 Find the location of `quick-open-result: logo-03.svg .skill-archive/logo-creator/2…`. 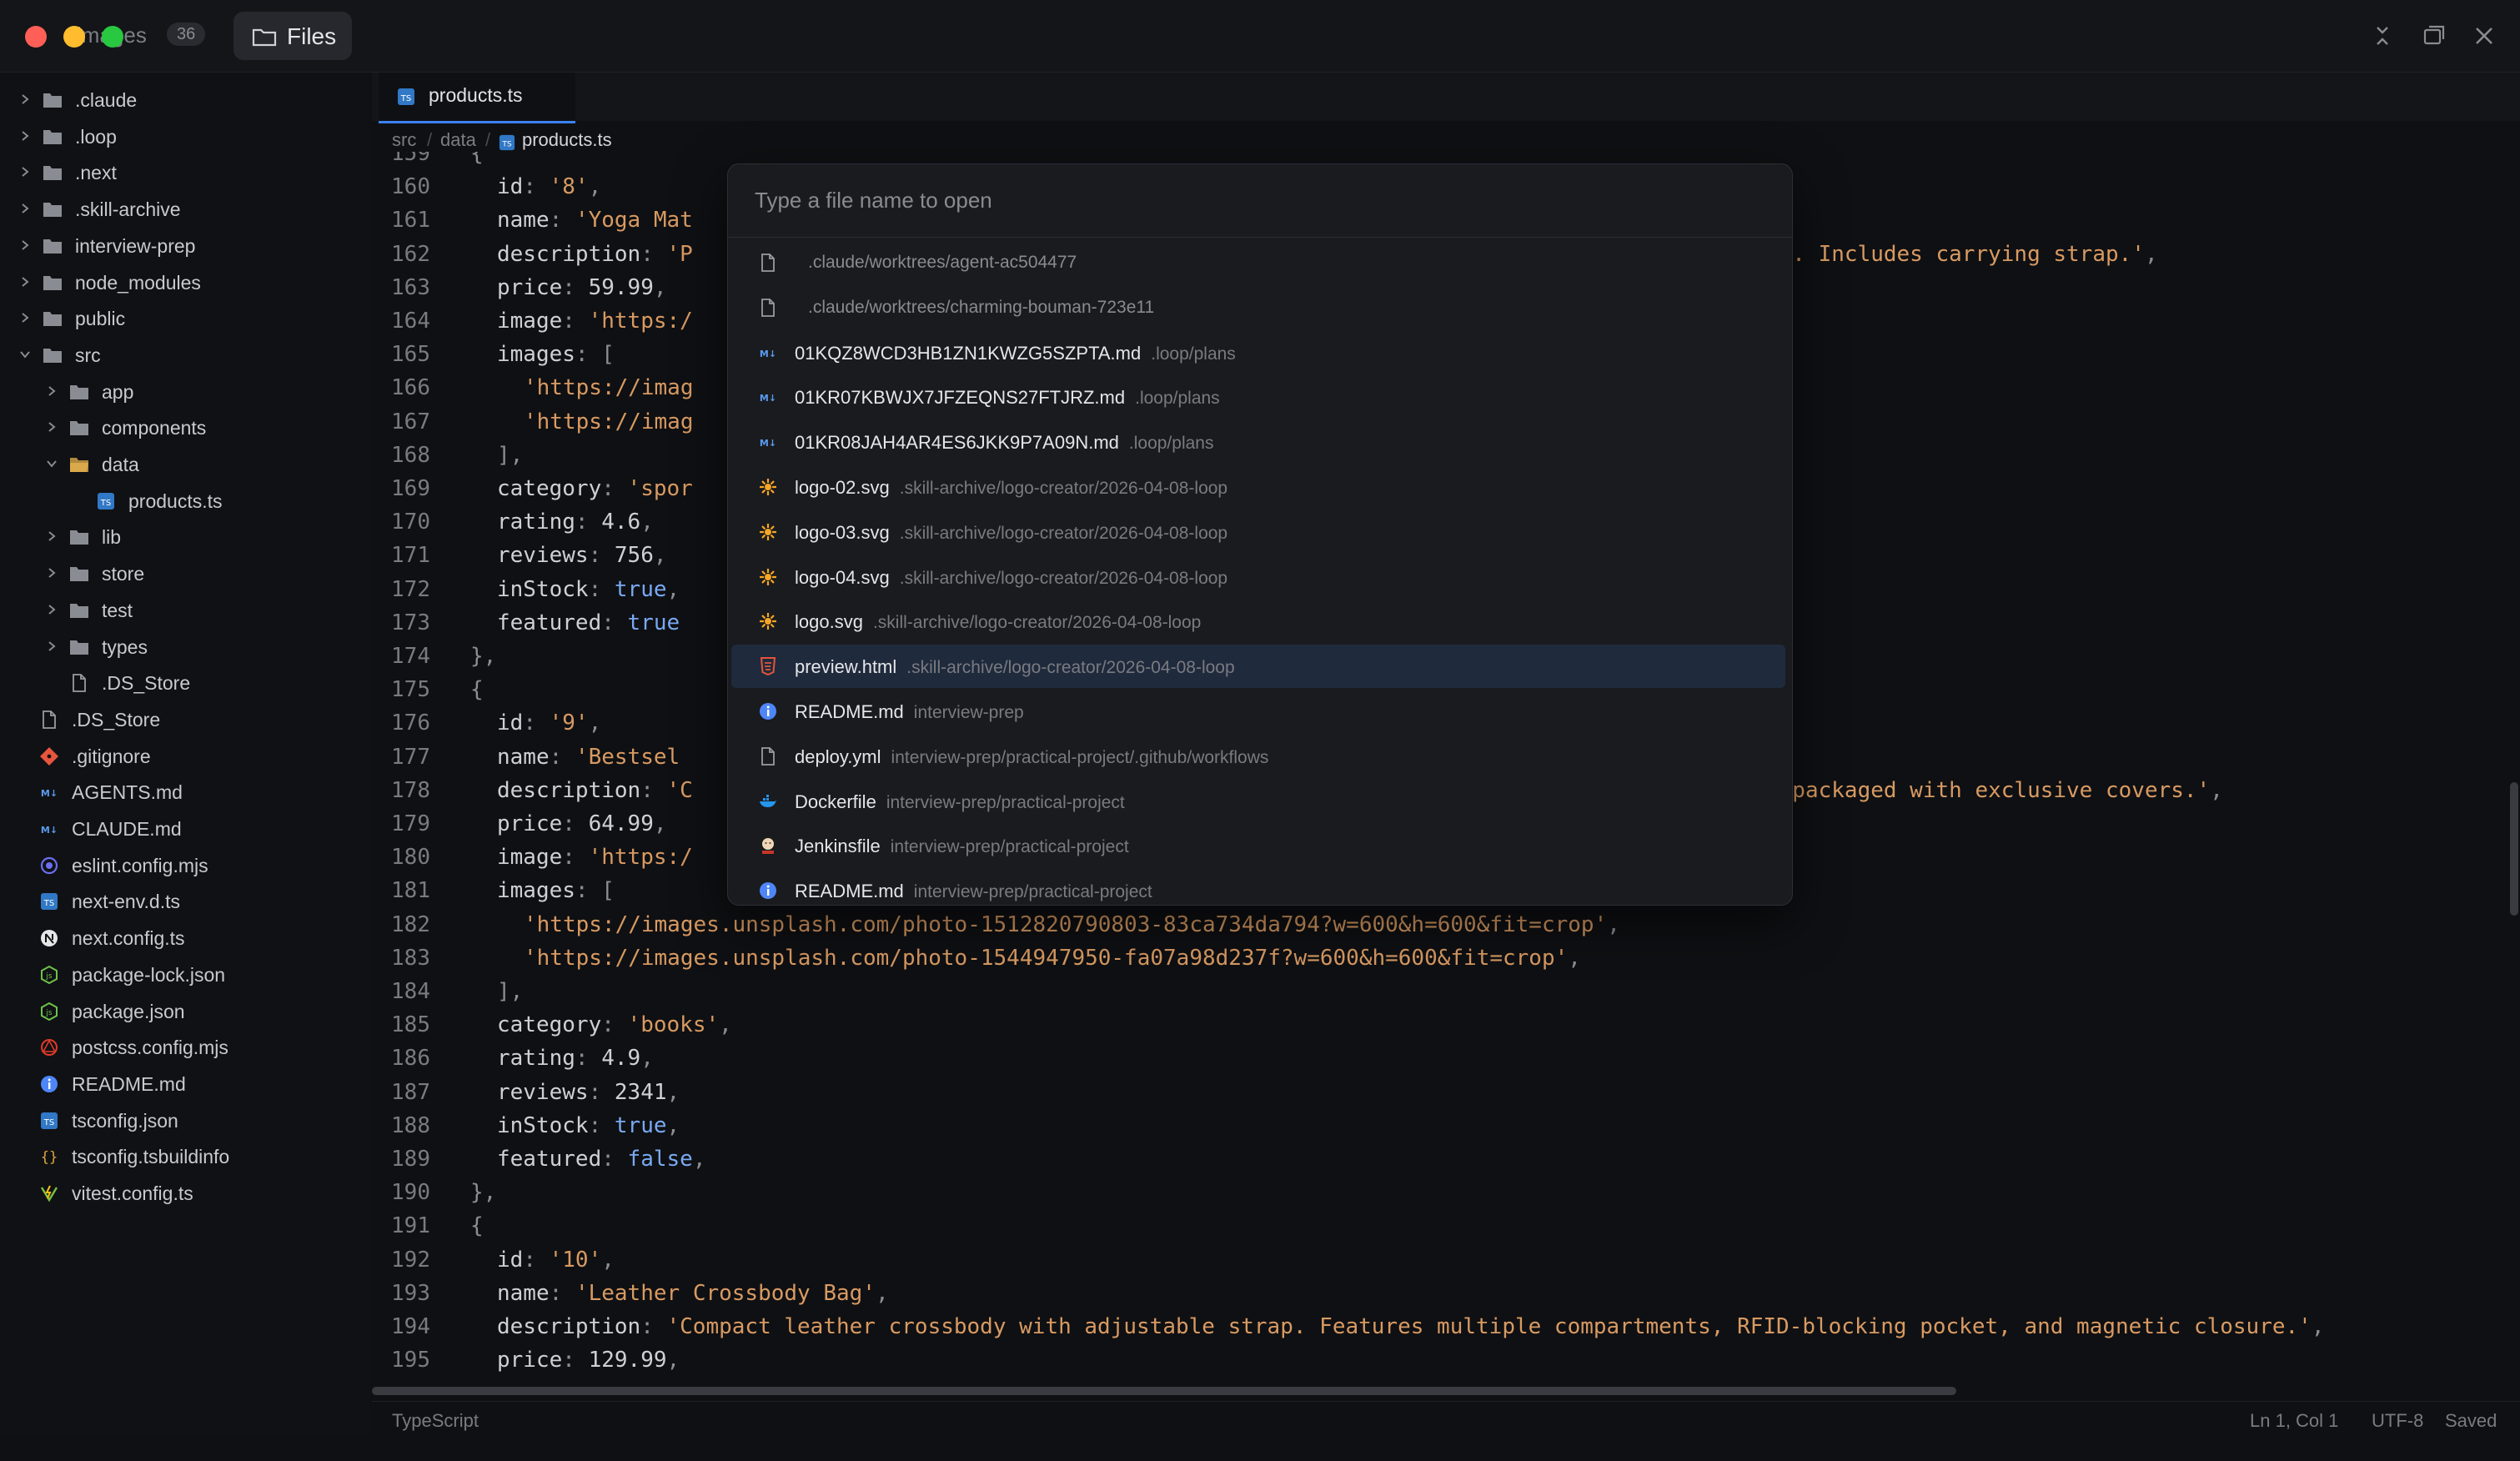

quick-open-result: logo-03.svg .skill-archive/logo-creator/2… is located at coordinates (1258, 532).